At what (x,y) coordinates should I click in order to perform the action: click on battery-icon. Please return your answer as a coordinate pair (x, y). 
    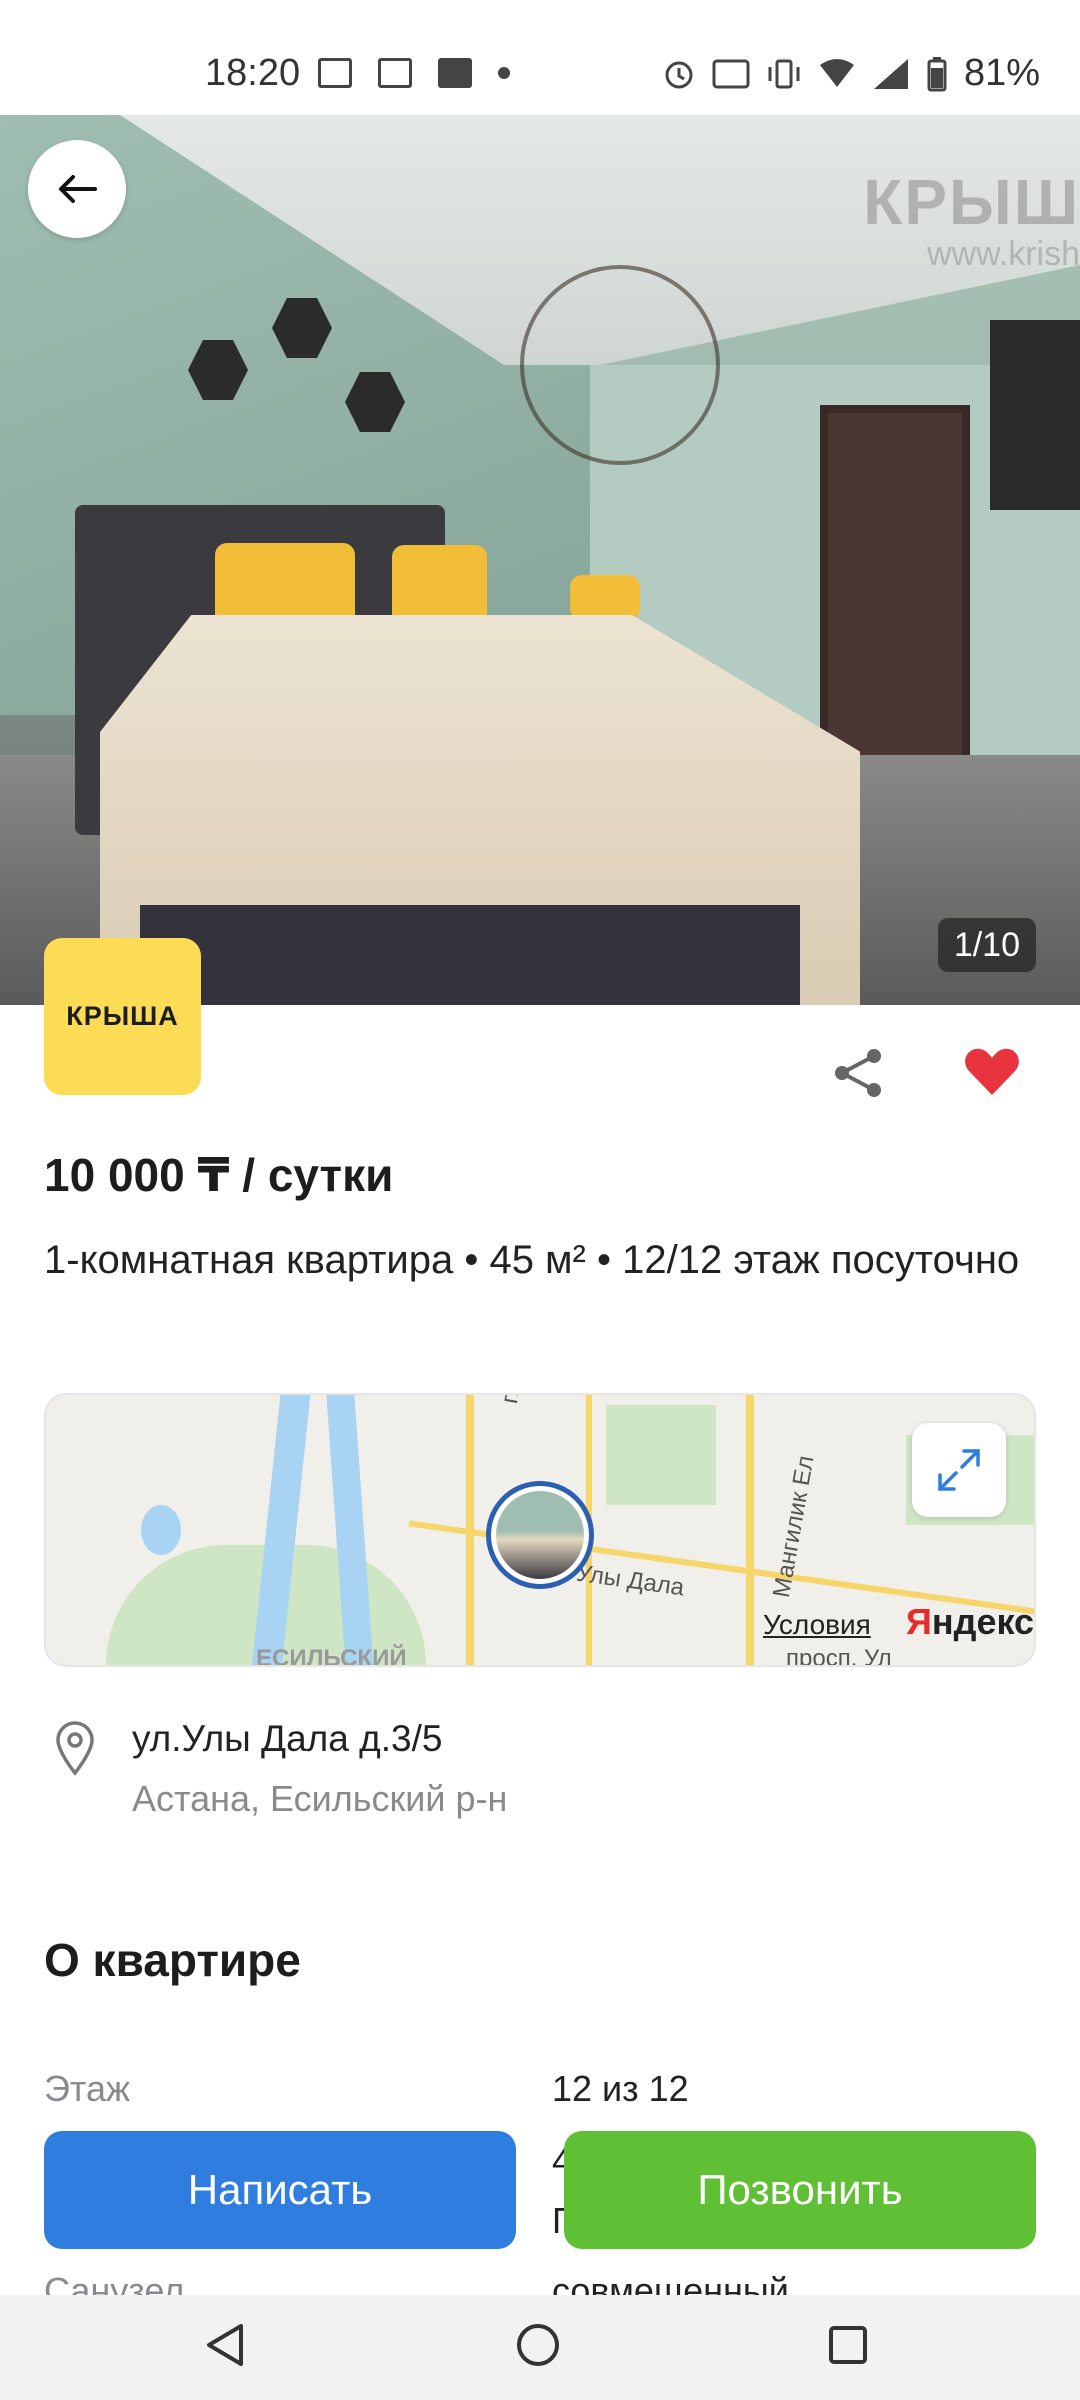
    Looking at the image, I should click on (937, 73).